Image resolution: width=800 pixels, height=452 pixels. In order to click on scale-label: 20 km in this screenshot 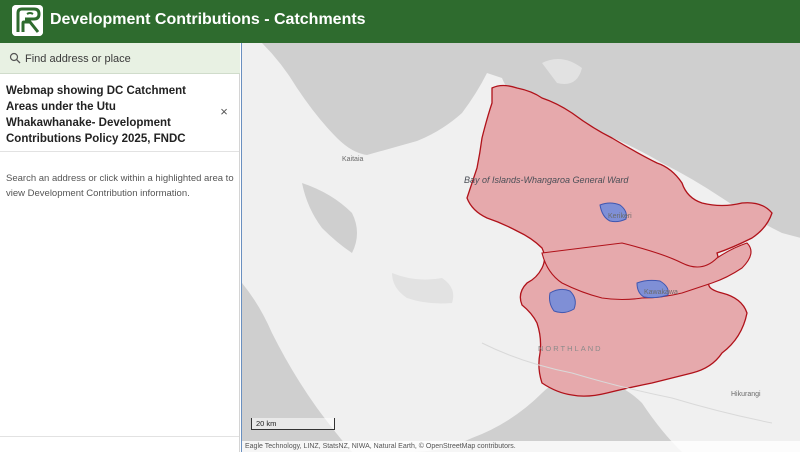, I will do `click(266, 423)`.